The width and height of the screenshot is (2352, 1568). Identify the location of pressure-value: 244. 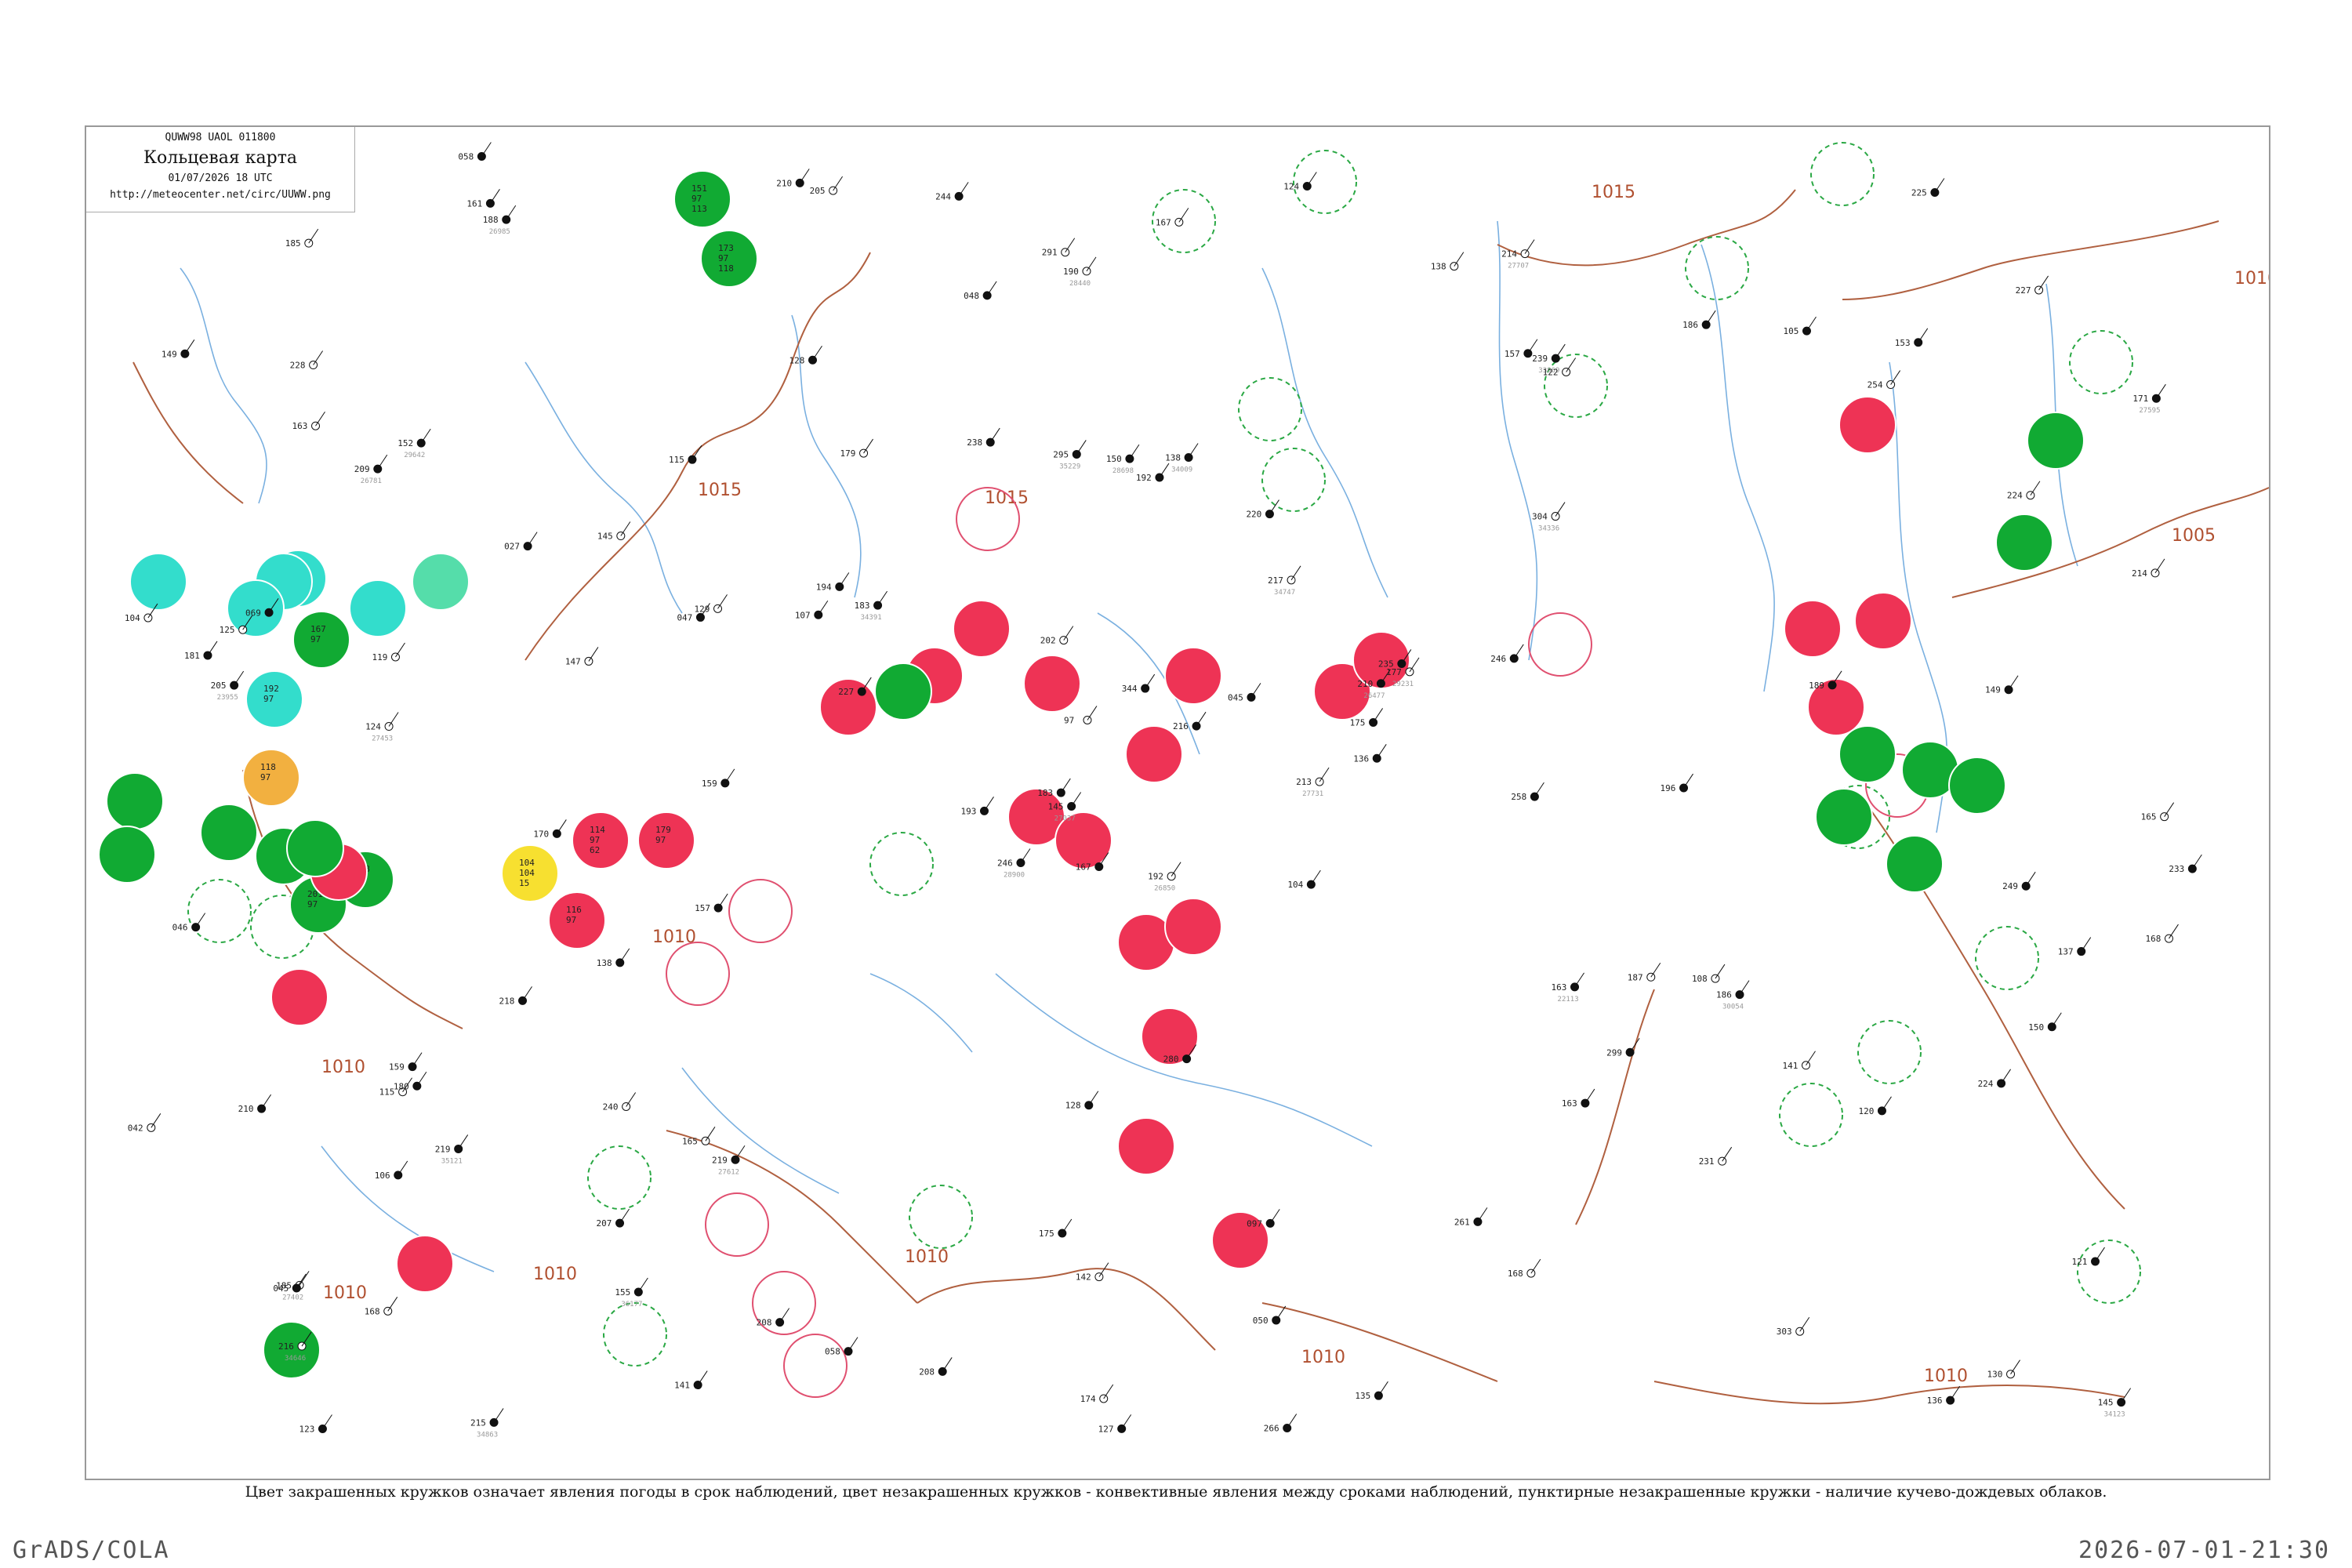
(943, 196).